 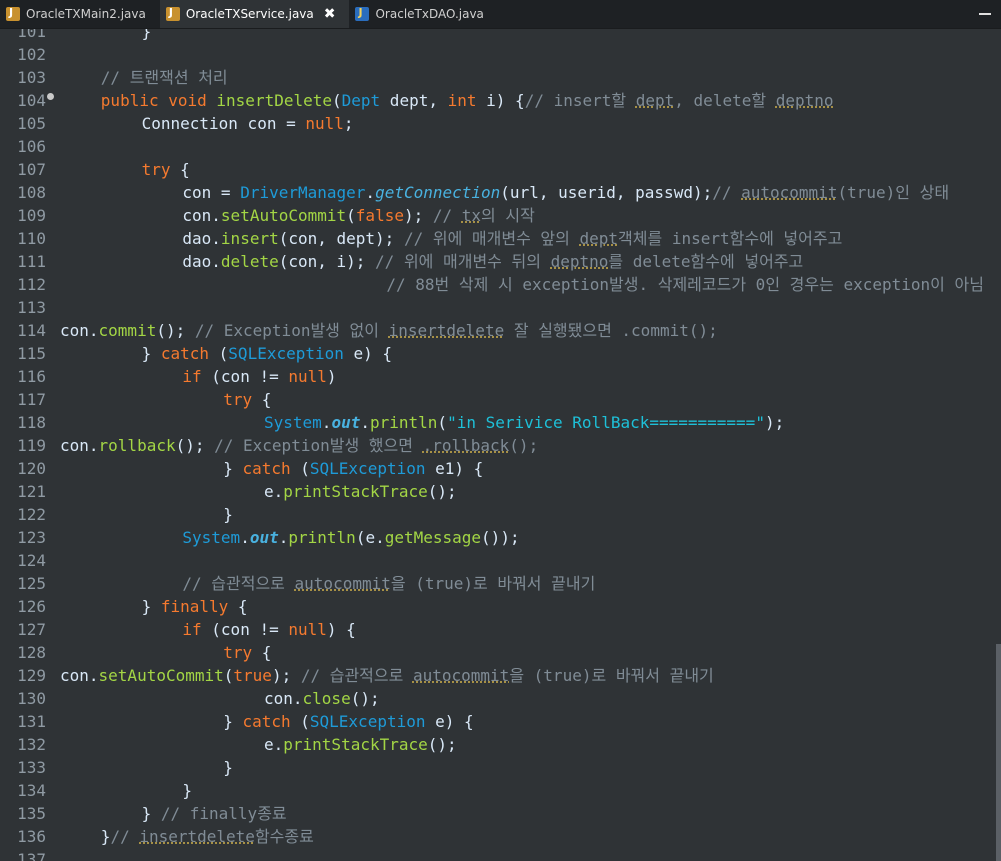 What do you see at coordinates (271, 468) in the screenshot?
I see `code-content: } catch (SQLException e1) {` at bounding box center [271, 468].